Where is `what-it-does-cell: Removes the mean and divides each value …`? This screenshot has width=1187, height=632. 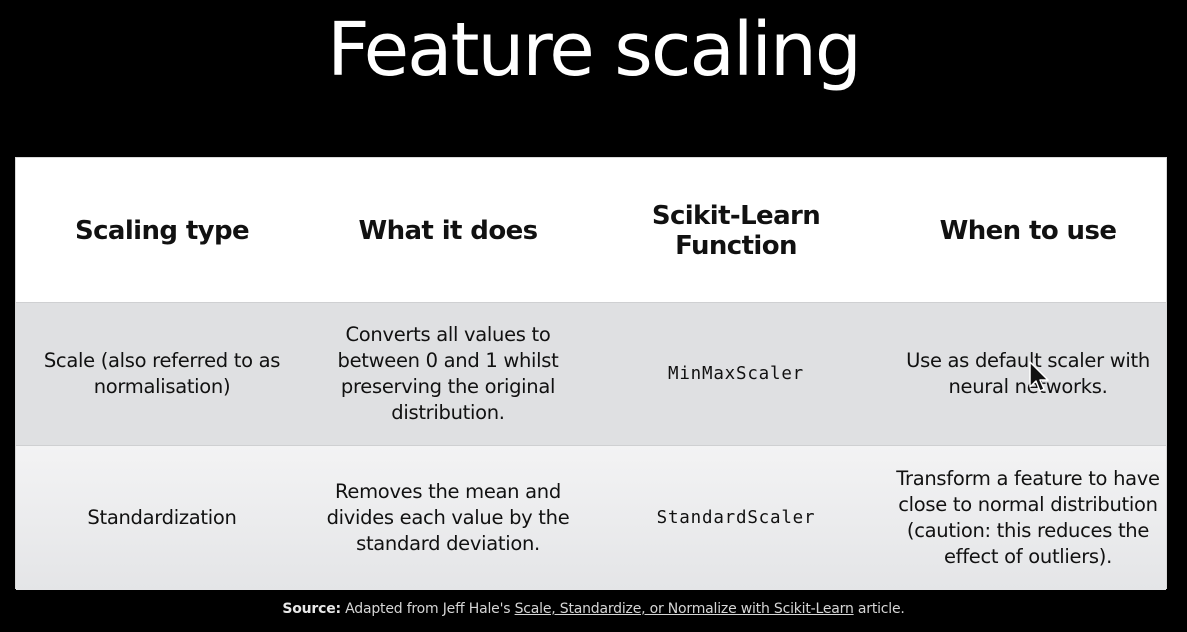
what-it-does-cell: Removes the mean and divides each value … is located at coordinates (448, 517).